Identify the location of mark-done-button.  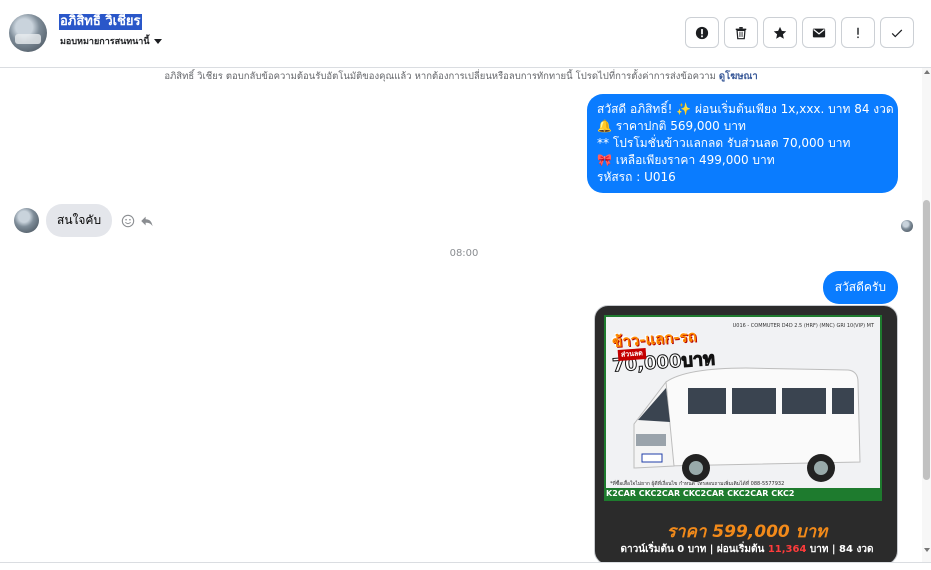
(897, 32).